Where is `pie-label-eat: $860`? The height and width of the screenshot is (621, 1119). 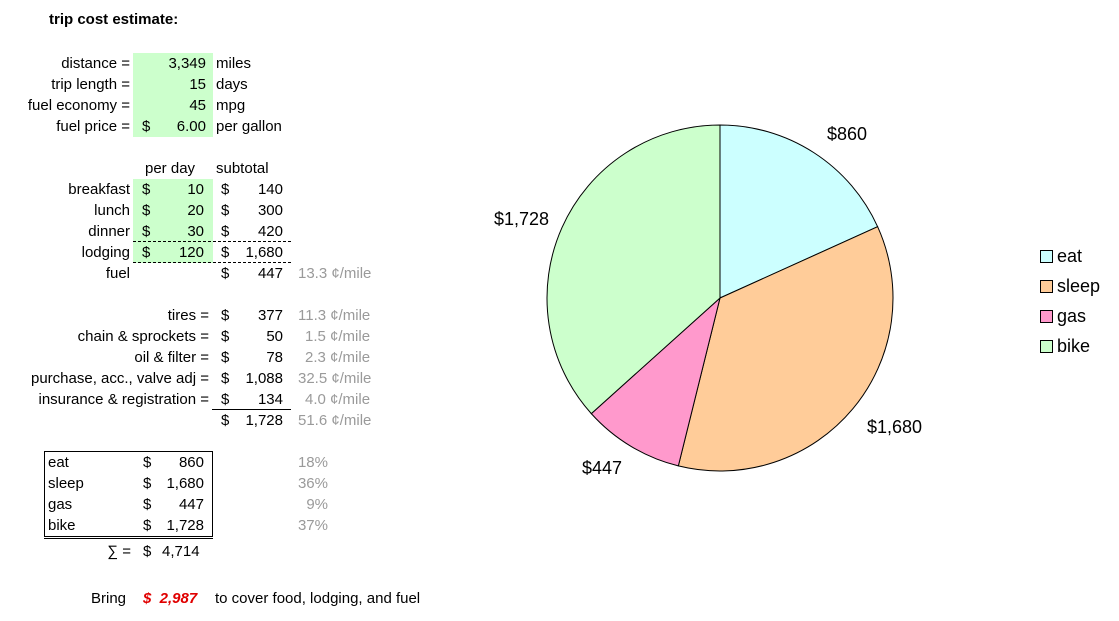 pie-label-eat: $860 is located at coordinates (847, 134).